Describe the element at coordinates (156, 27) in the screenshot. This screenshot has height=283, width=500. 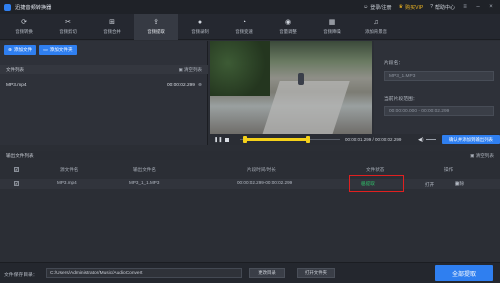
I see `tab-audio-extract: ⇪ 音频提取` at that location.